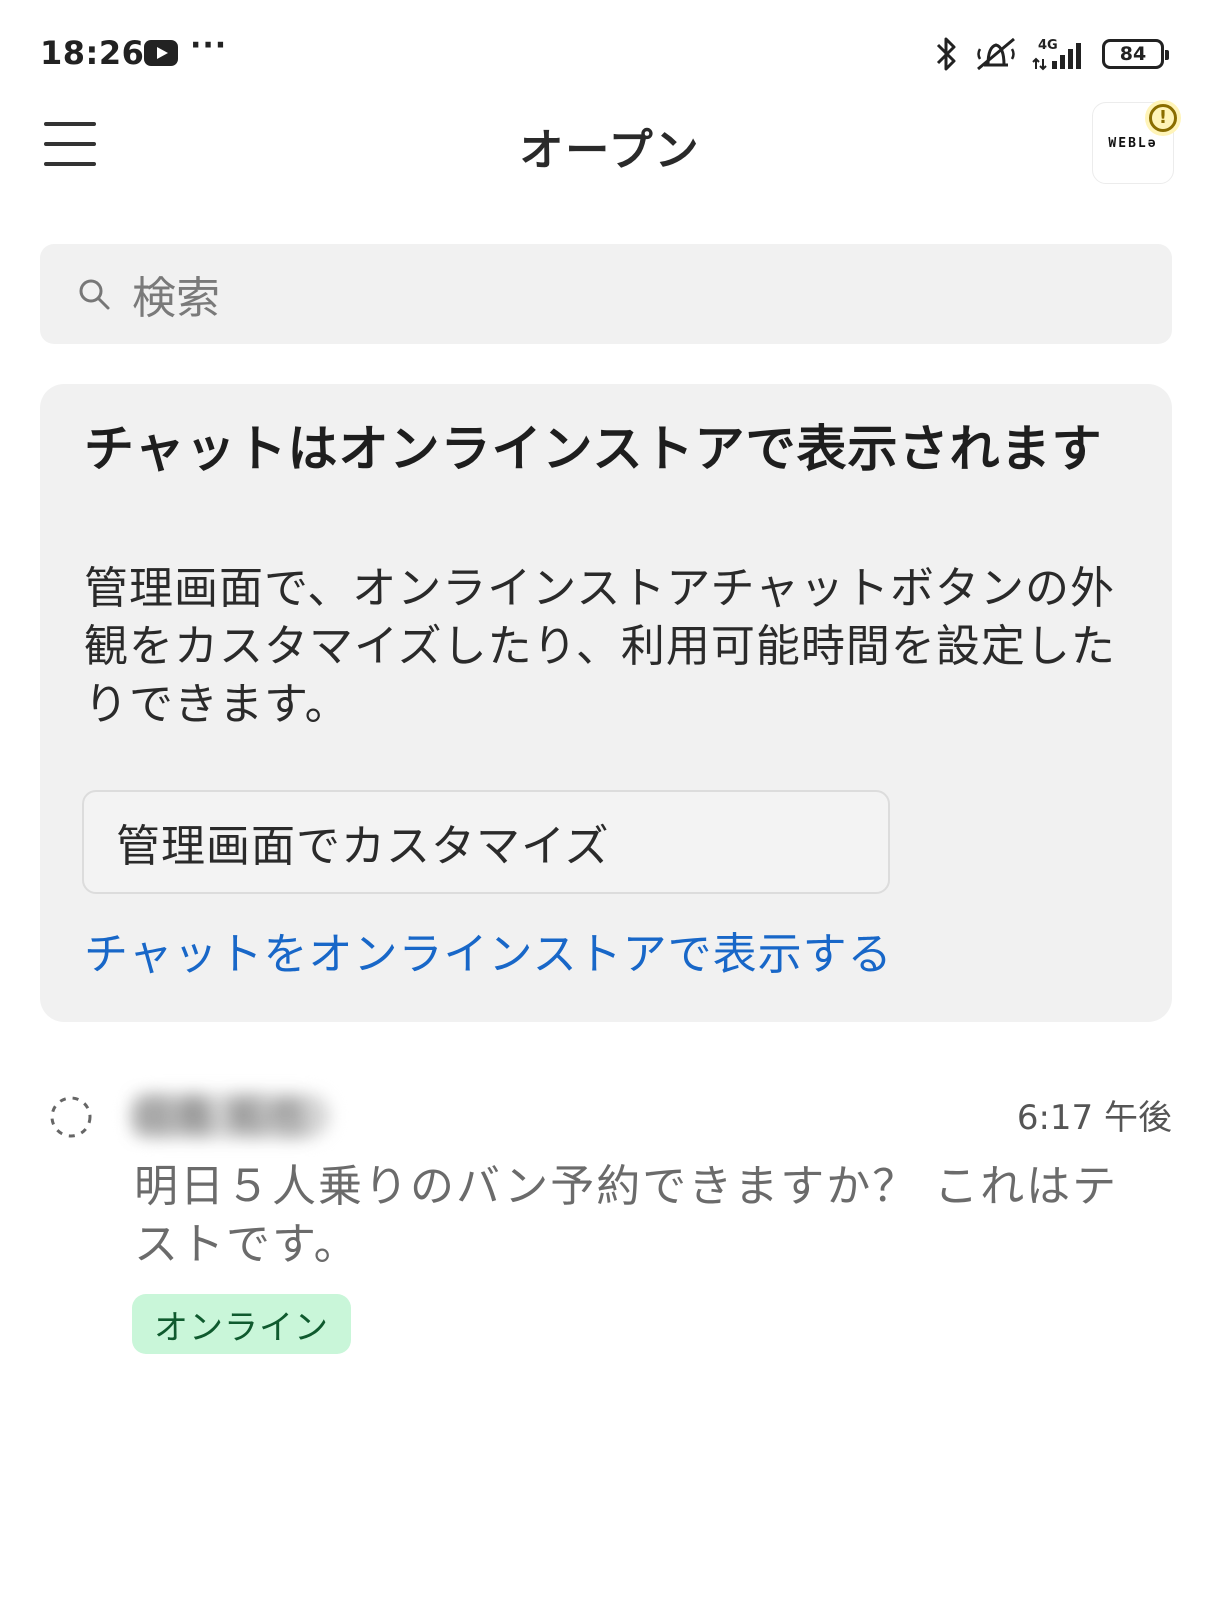 This screenshot has height=1614, width=1220. I want to click on status-icons: 4G 84, so click(1051, 54).